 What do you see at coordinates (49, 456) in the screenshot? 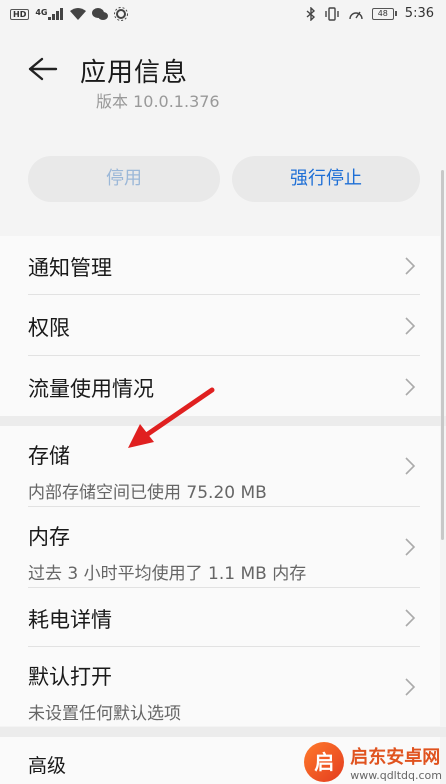
I see `row-title: 存储` at bounding box center [49, 456].